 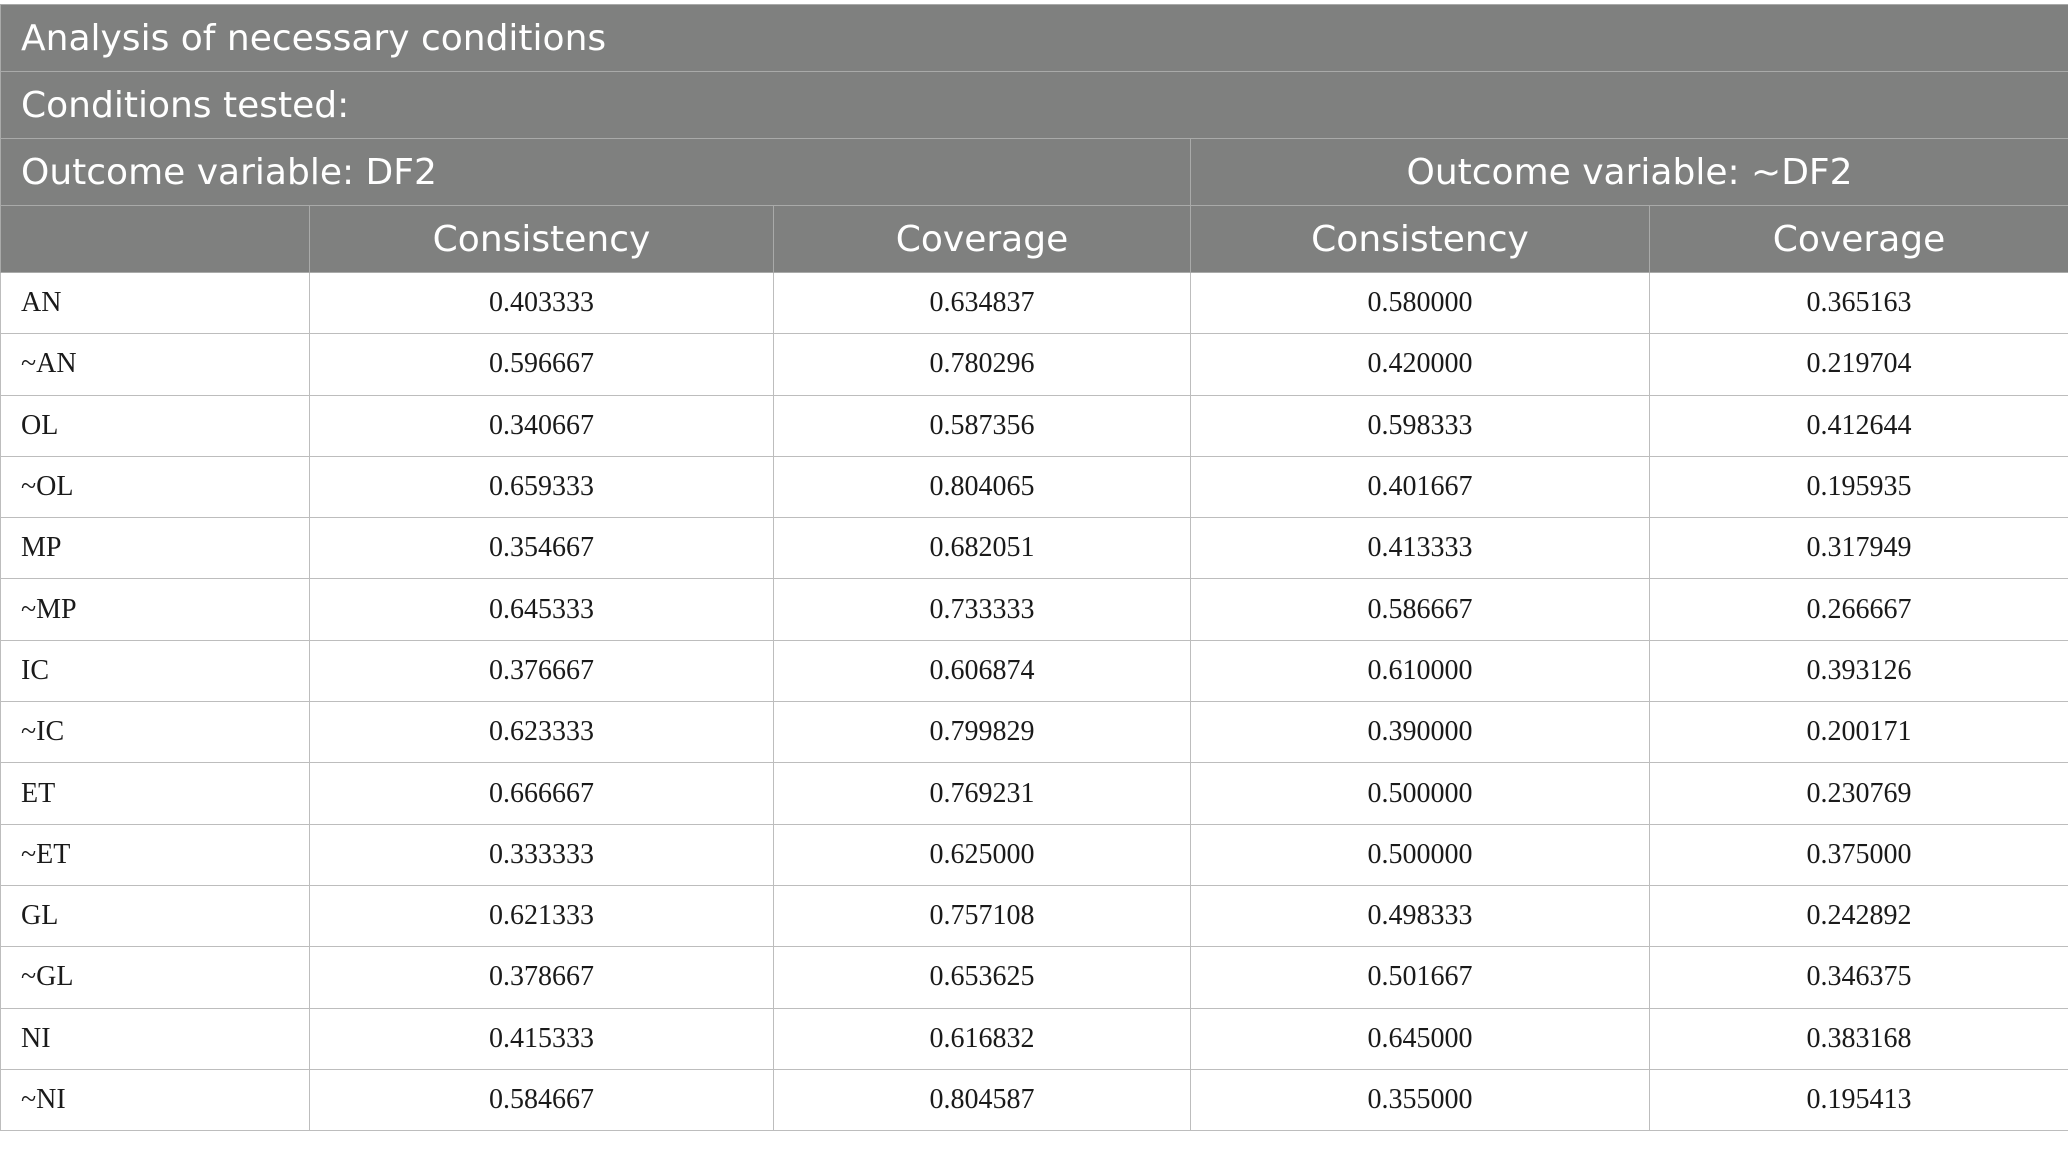 I want to click on table-row: AN 0.403333 0.634837 0.580000 0.365163, so click(x=1034, y=303).